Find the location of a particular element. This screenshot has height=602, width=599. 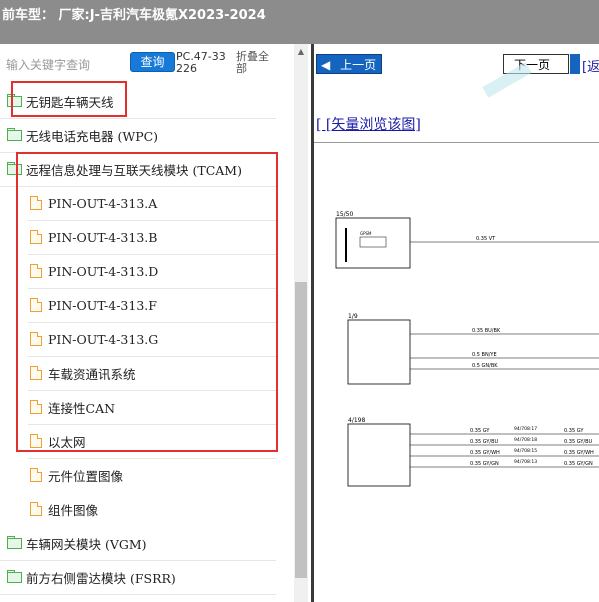

splice-label: 94/708:13 is located at coordinates (525, 462).